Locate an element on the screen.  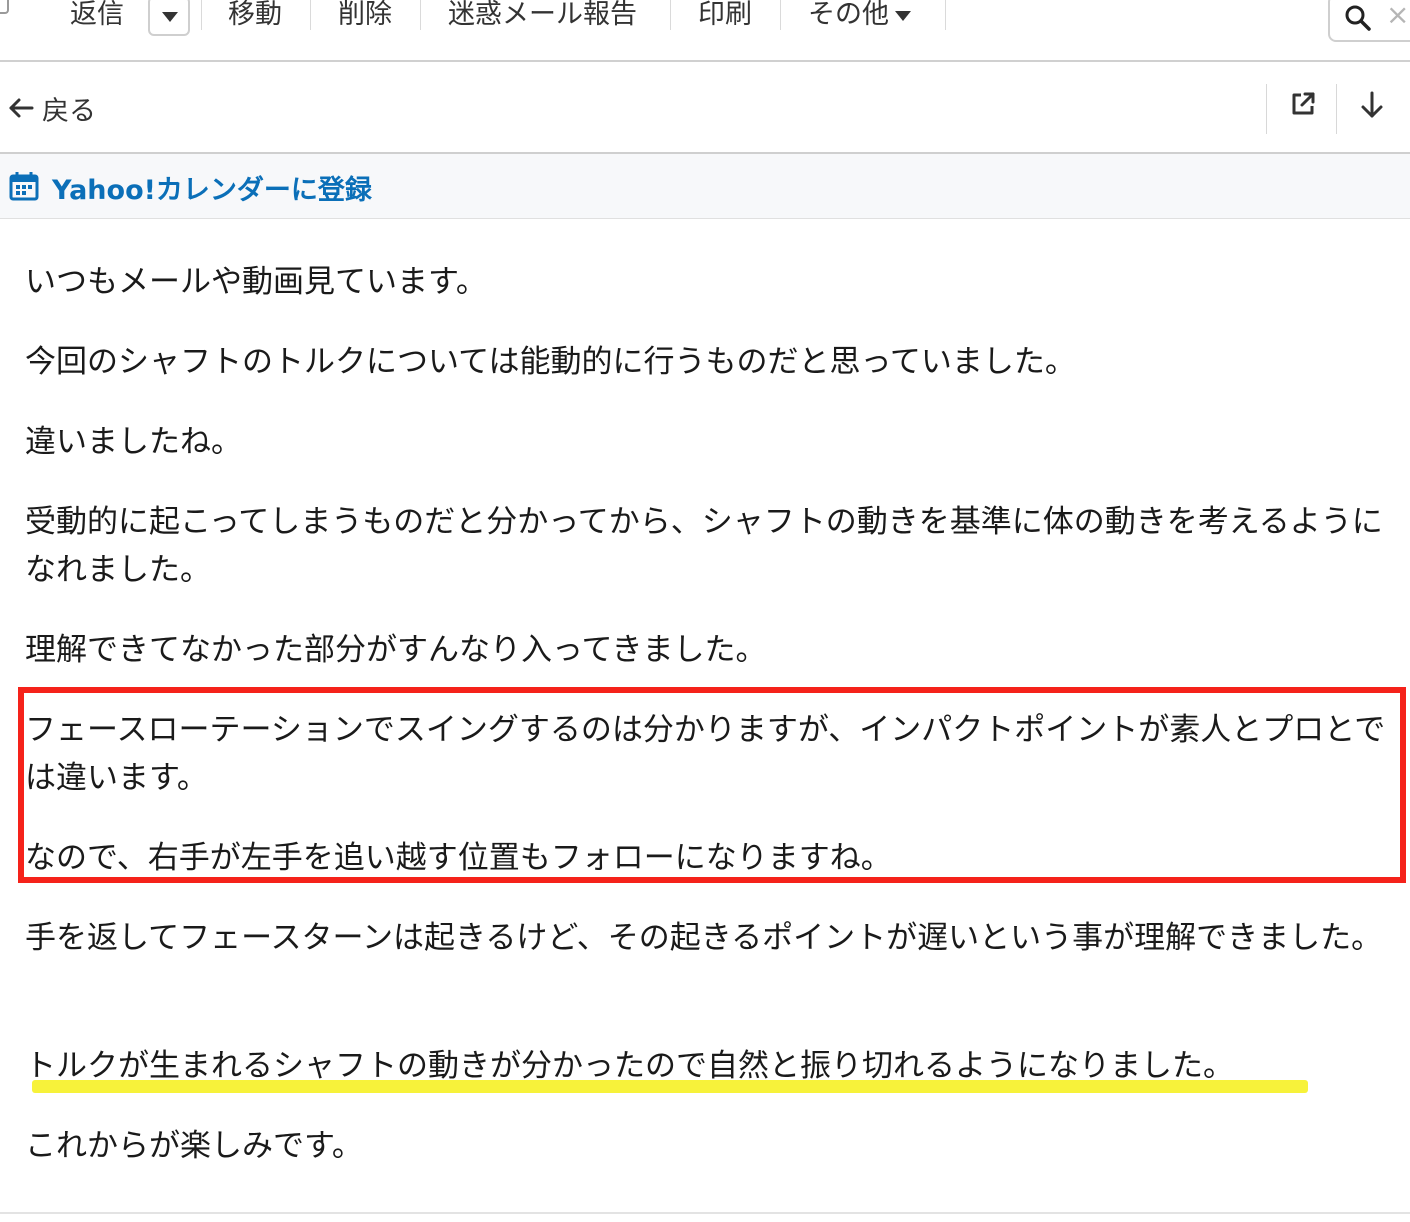
print-button: 印刷 is located at coordinates (725, 16).